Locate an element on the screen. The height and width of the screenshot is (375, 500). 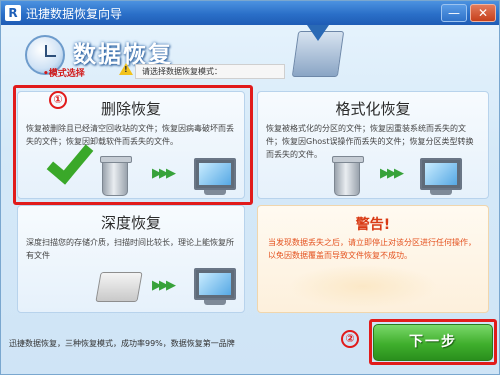
minimize-button: — is located at coordinates (454, 13).